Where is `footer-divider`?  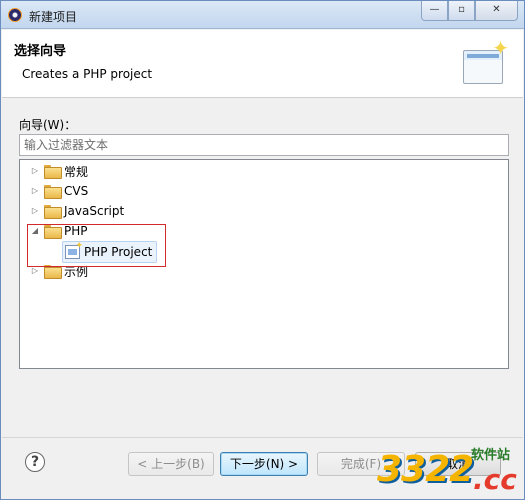
footer-divider is located at coordinates (262, 437).